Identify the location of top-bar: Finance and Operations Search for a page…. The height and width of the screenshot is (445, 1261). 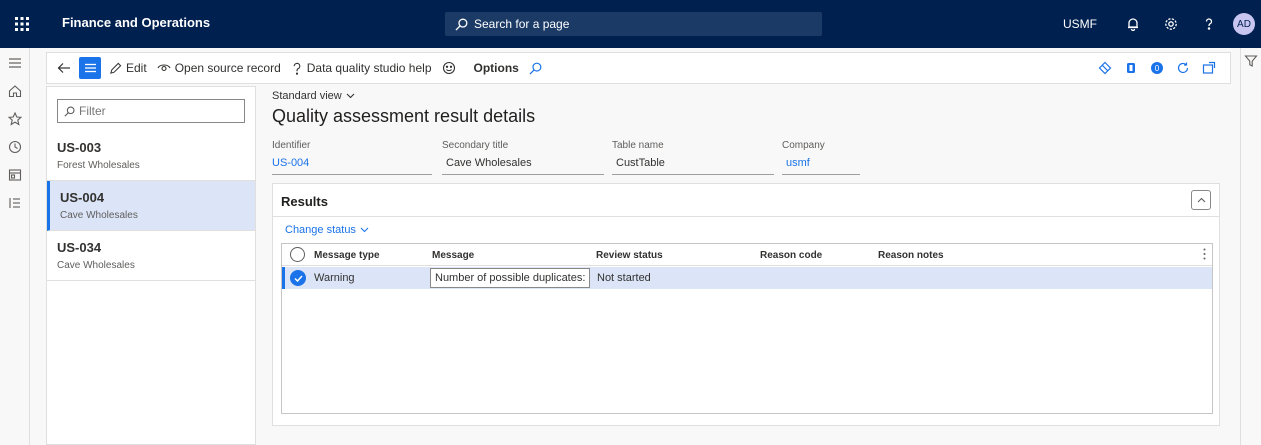
(630, 24).